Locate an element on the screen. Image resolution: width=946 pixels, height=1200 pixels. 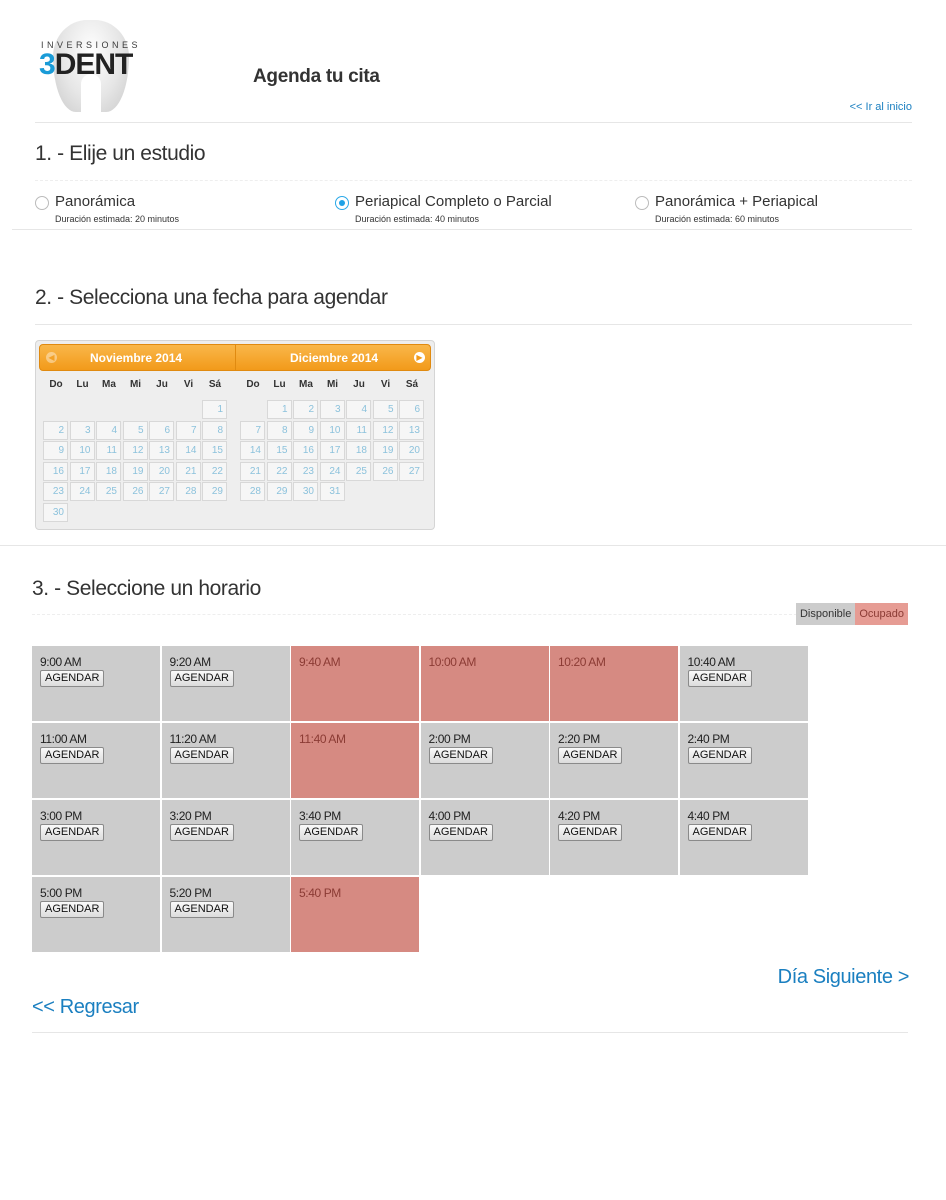
page-title: Agenda tu cita is located at coordinates (316, 76).